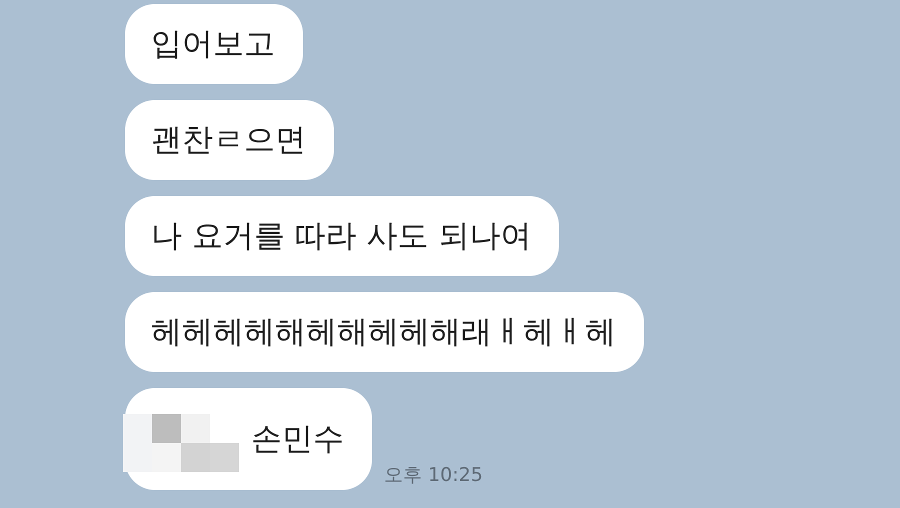 The height and width of the screenshot is (508, 900). Describe the element at coordinates (384, 332) in the screenshot. I see `message-bubble: 헤헤헤헤해헤해헤헤해래ㅐ헤ㅐ헤` at that location.